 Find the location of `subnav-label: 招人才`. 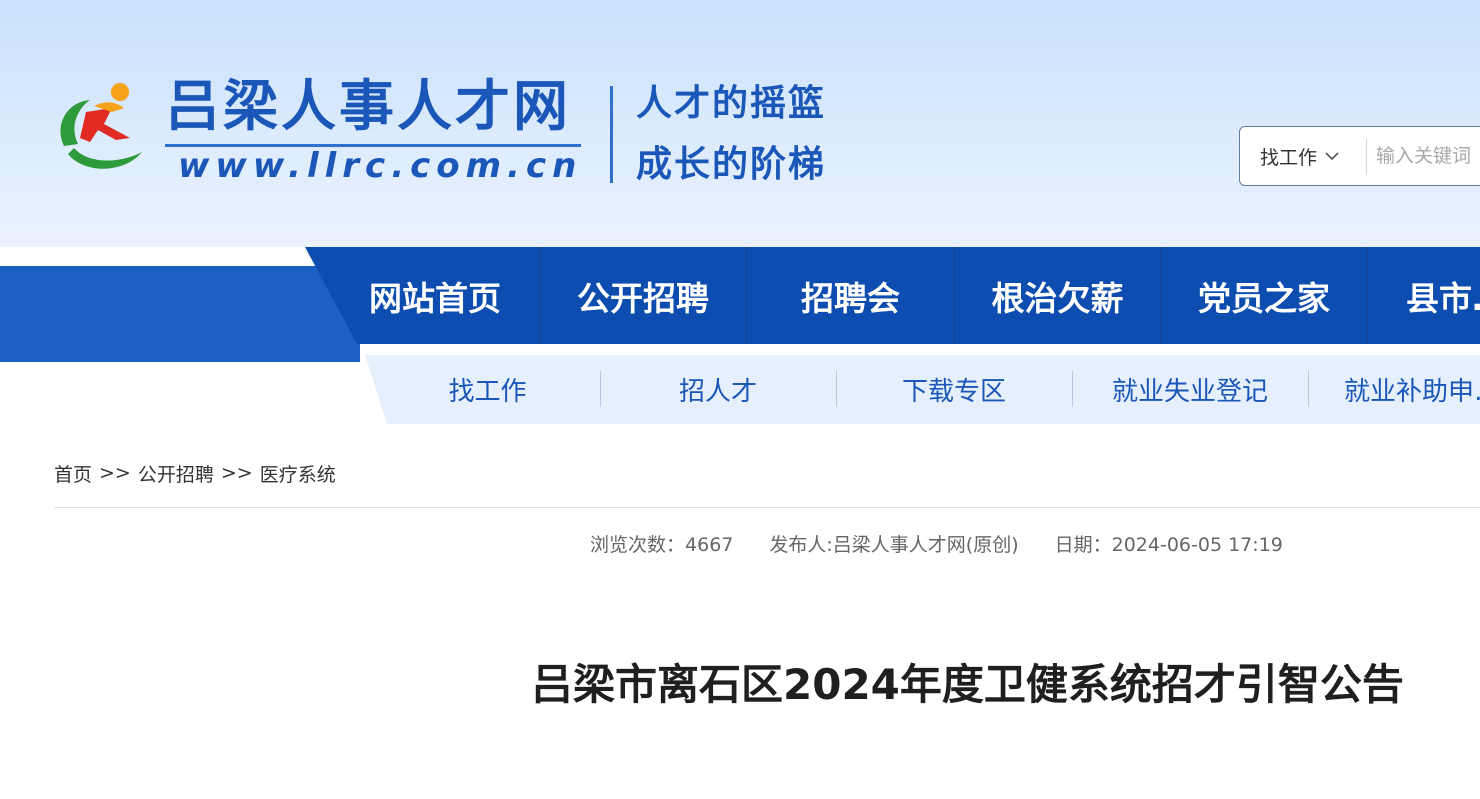

subnav-label: 招人才 is located at coordinates (717, 392).